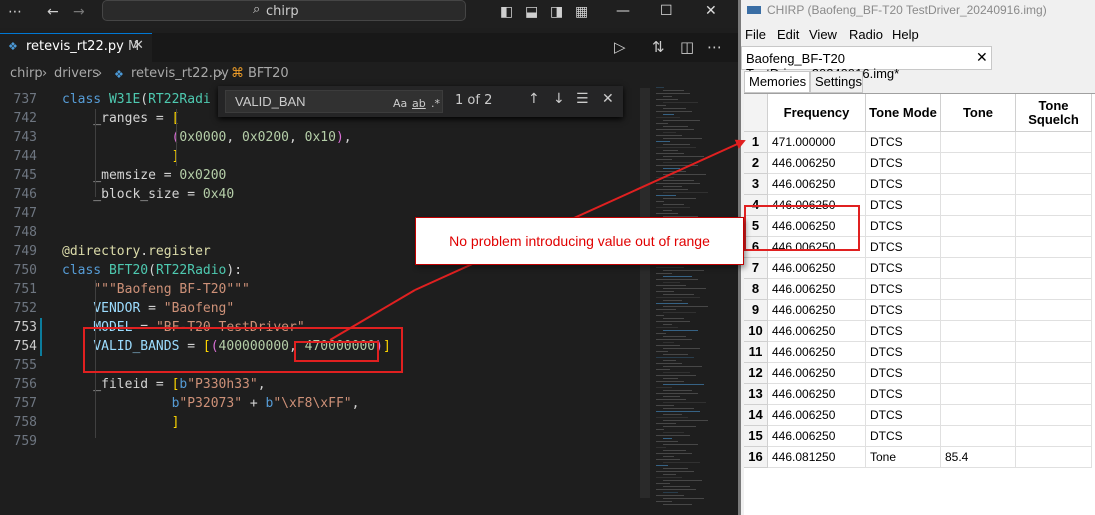  I want to click on breadcrumb-item: retevis_rt22.py, so click(180, 73).